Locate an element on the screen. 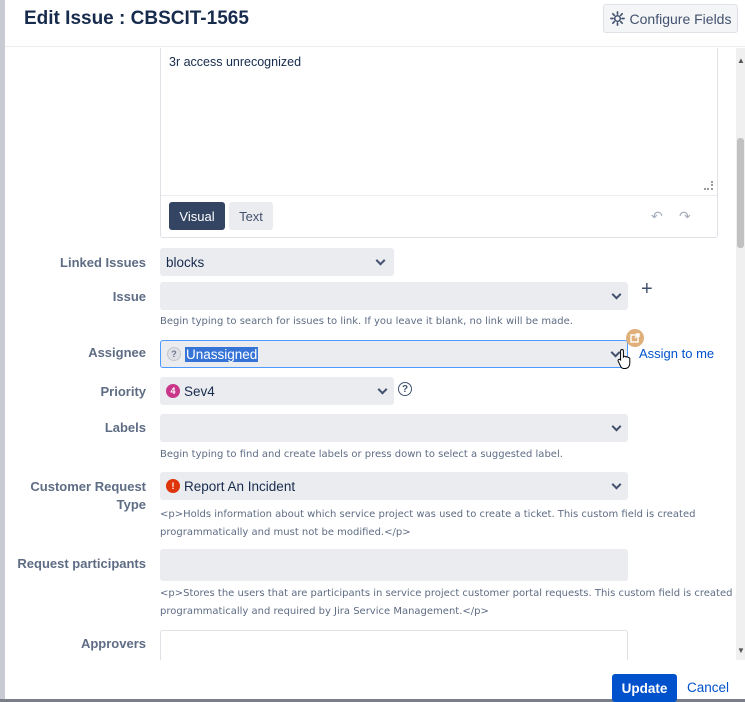 The height and width of the screenshot is (702, 745). assignee-label: Assignee is located at coordinates (117, 352).